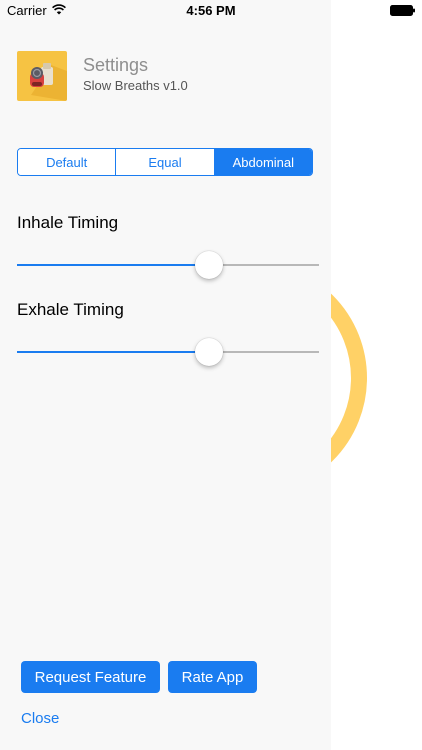 Image resolution: width=422 pixels, height=750 pixels. What do you see at coordinates (402, 10) in the screenshot?
I see `battery-icon` at bounding box center [402, 10].